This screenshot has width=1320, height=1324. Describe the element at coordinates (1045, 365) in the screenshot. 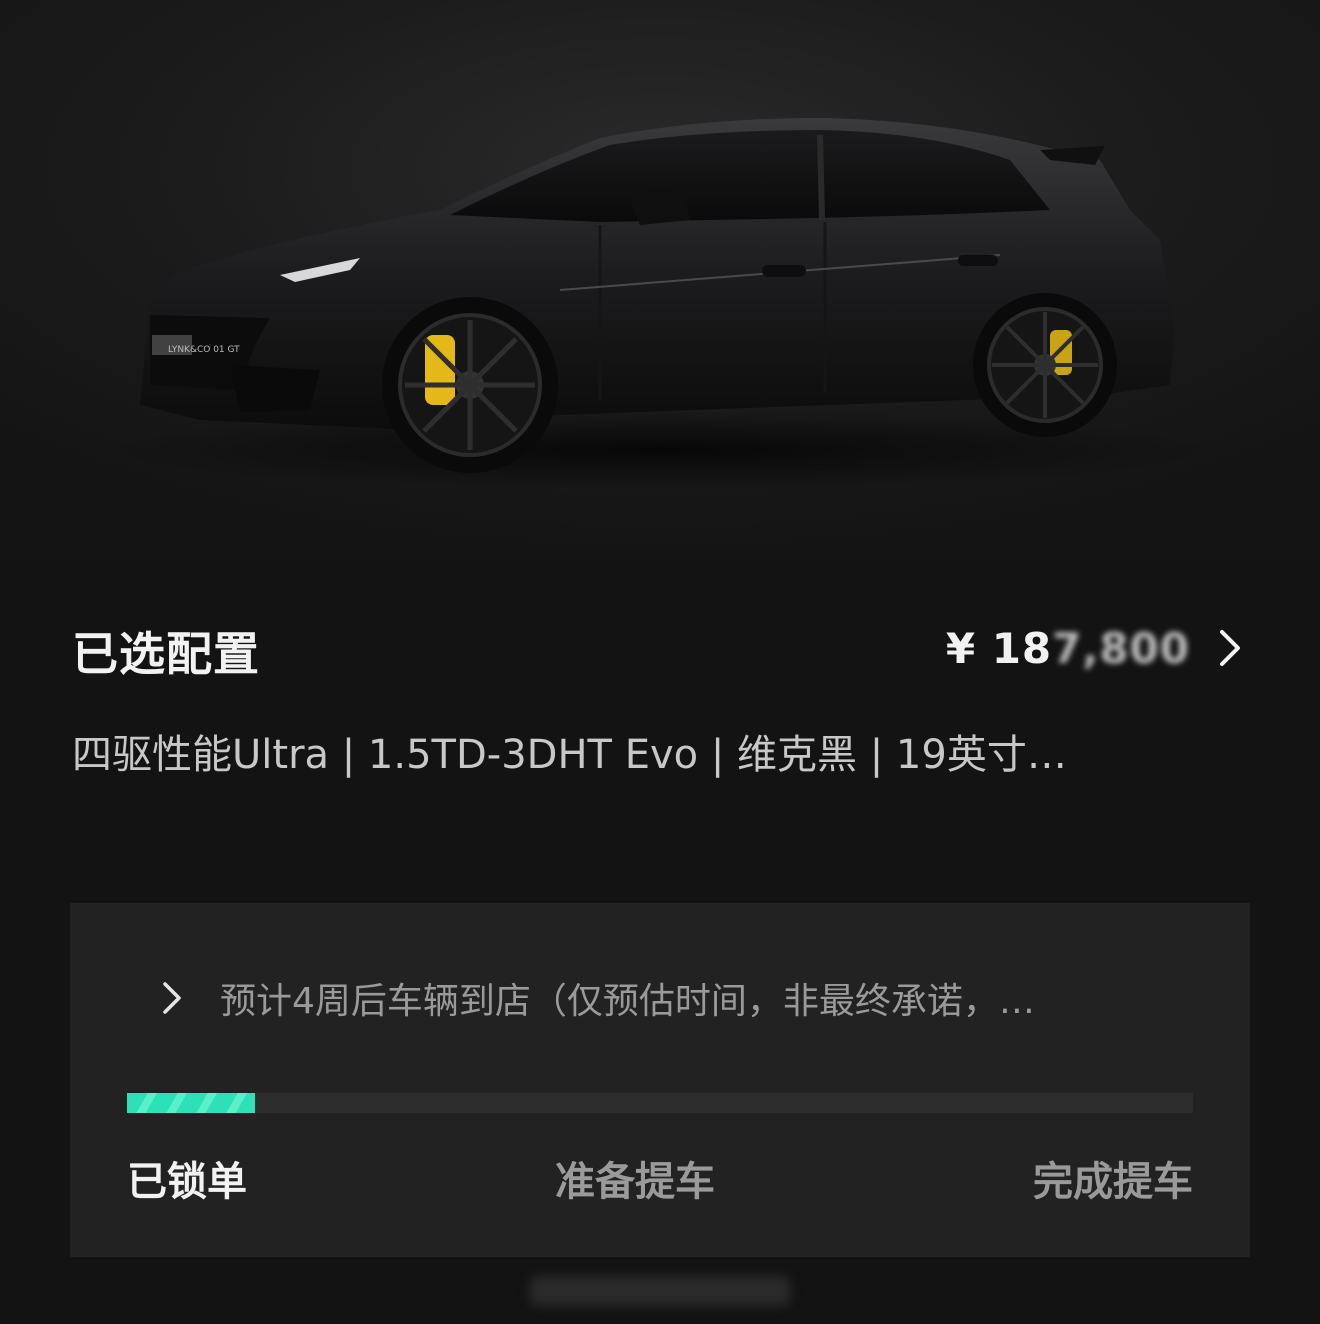

I see `rear-wheel` at that location.